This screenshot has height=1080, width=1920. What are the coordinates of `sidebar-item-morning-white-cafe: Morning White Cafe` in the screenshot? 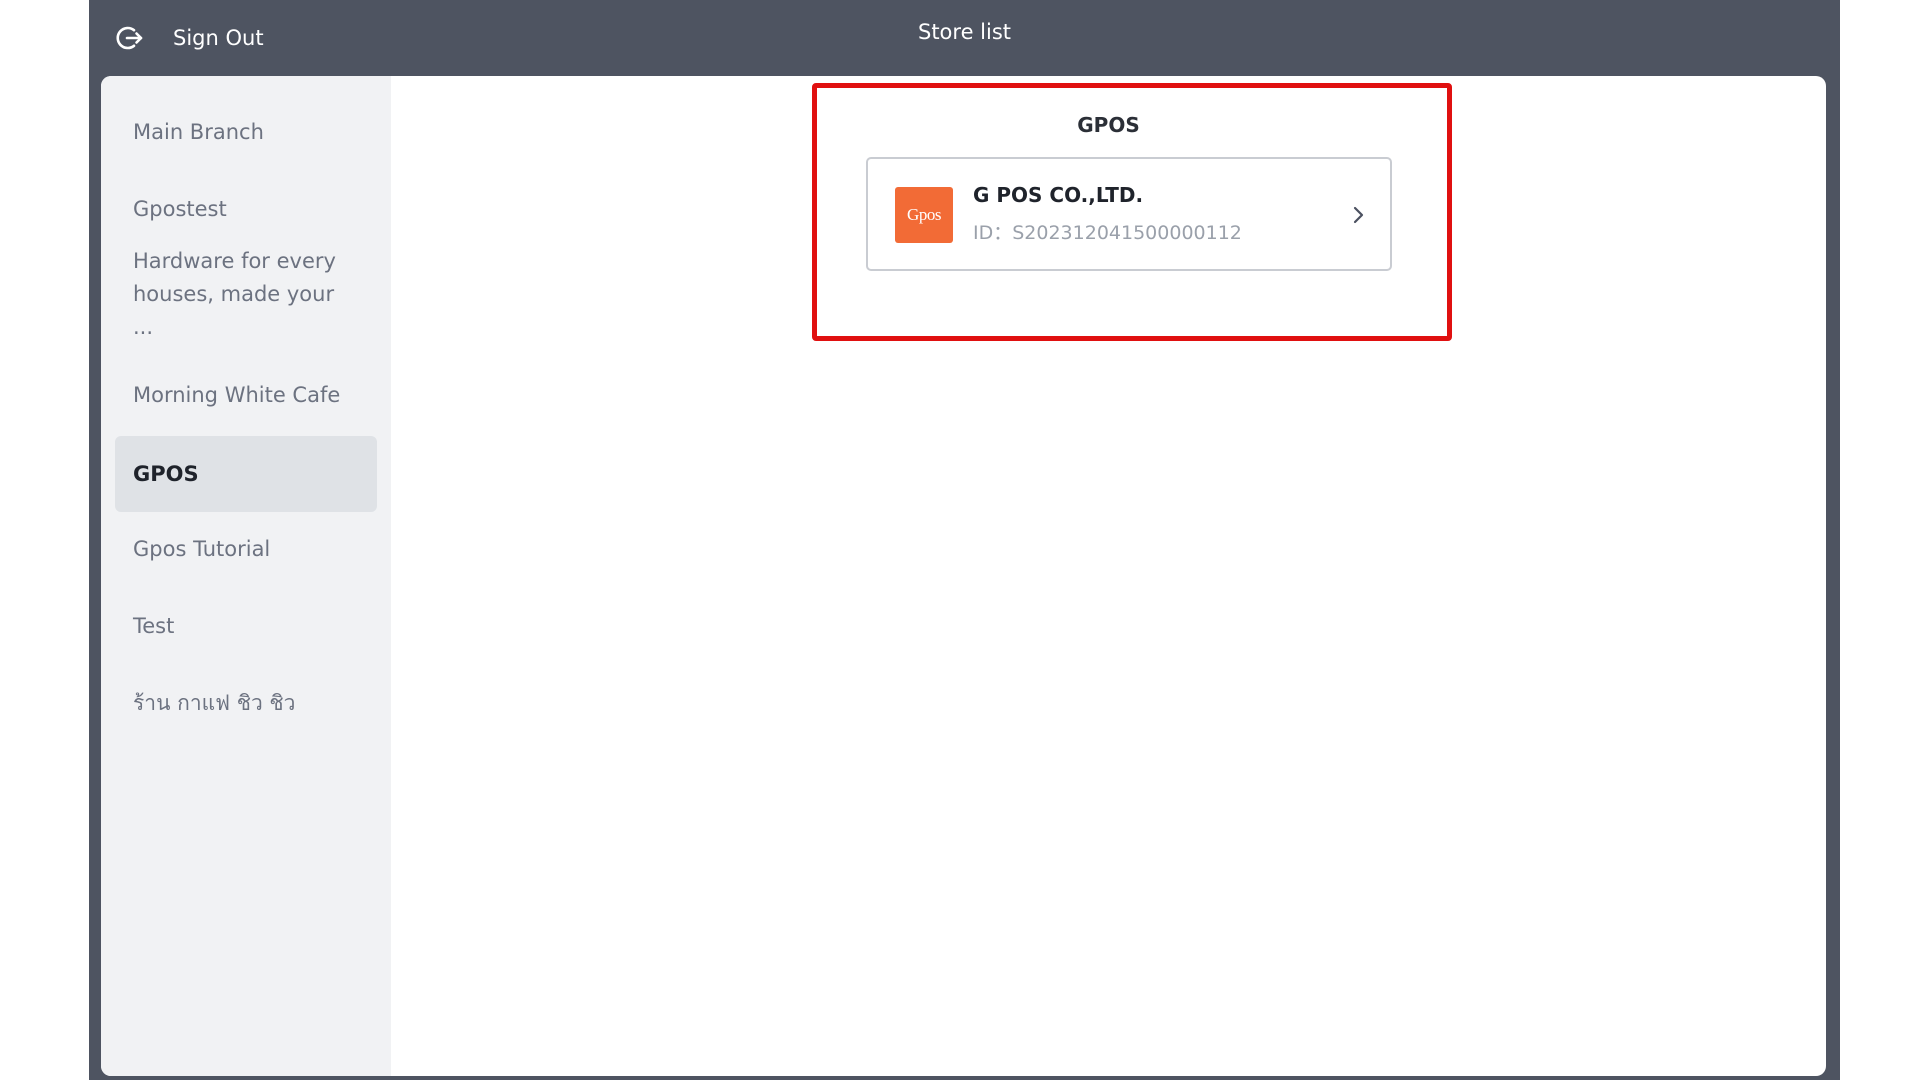 It's located at (246, 395).